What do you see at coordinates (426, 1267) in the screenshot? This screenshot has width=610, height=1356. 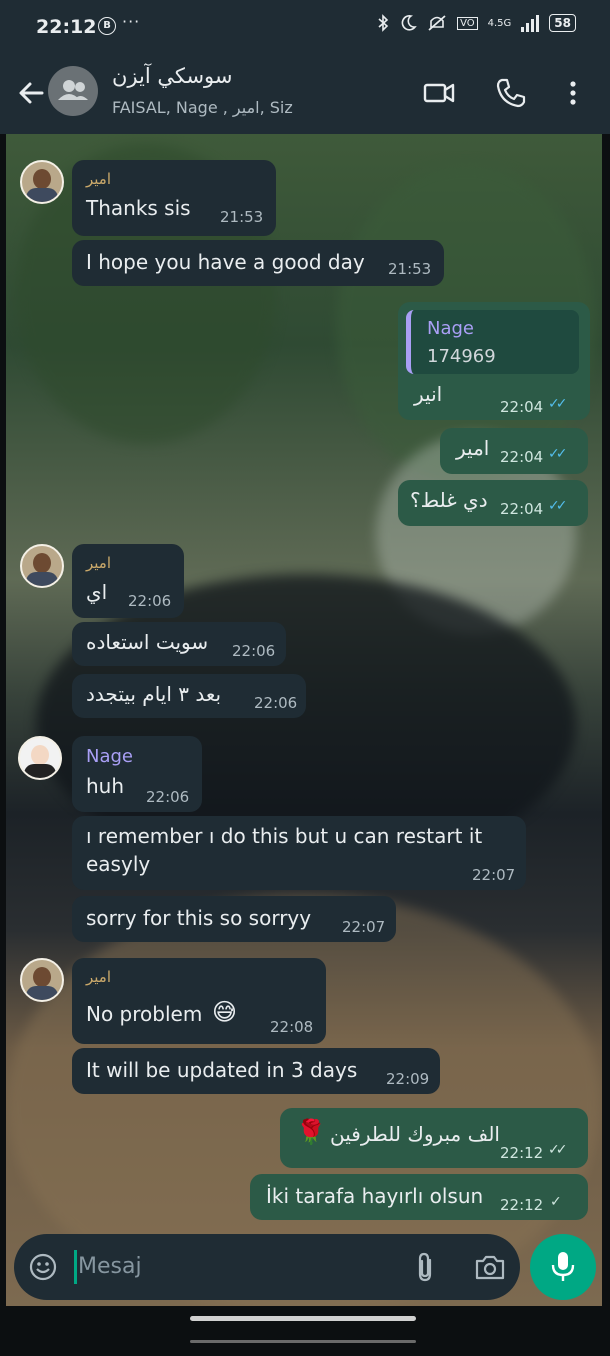 I see `attach-icon` at bounding box center [426, 1267].